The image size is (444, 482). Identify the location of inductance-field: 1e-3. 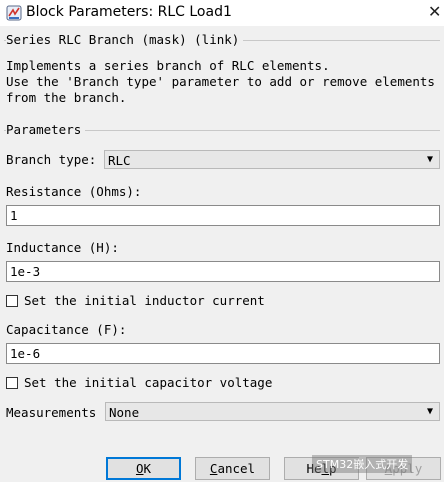
(223, 271).